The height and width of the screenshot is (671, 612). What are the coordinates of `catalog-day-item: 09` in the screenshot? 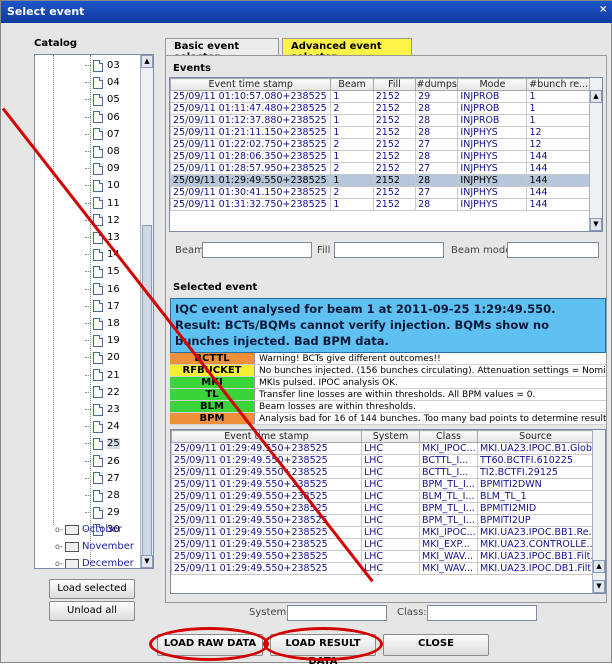 It's located at (102, 168).